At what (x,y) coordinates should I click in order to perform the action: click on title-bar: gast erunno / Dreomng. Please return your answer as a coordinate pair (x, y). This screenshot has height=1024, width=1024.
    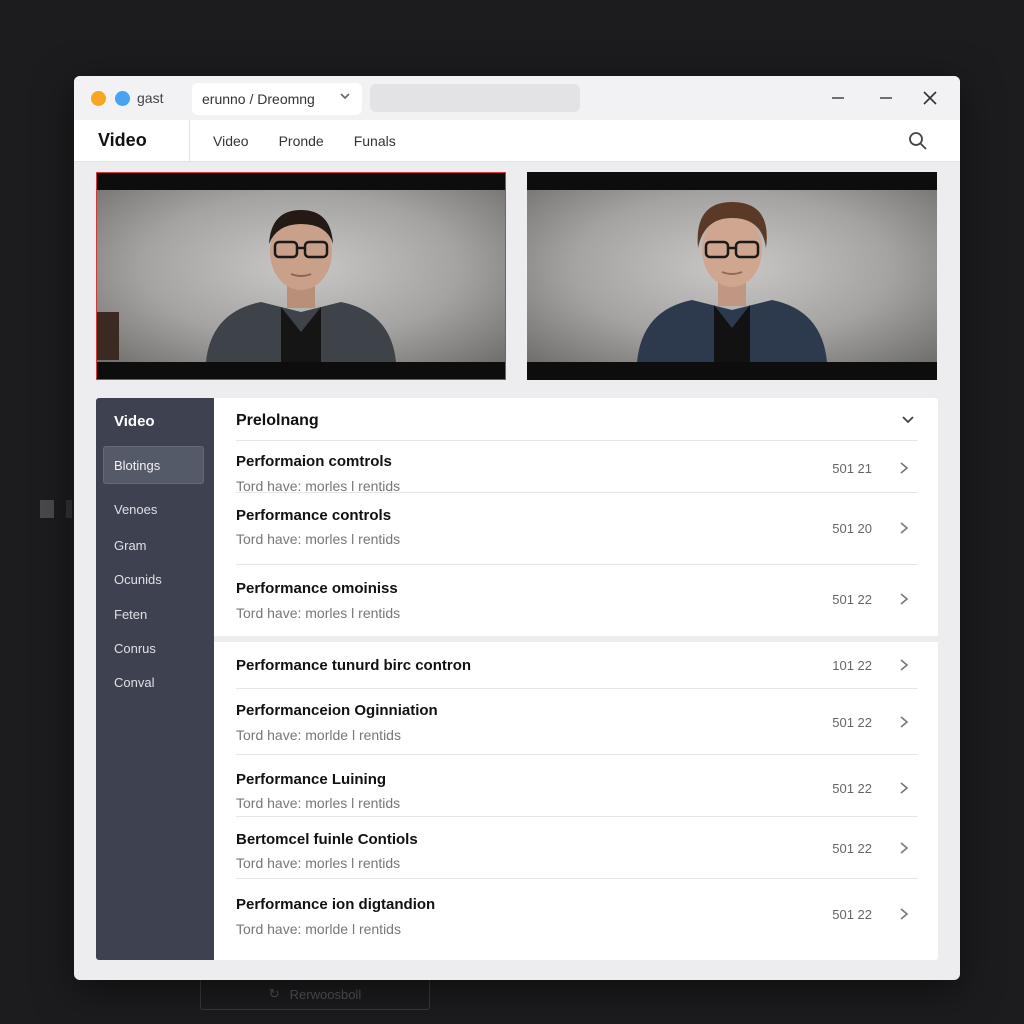
    Looking at the image, I should click on (517, 98).